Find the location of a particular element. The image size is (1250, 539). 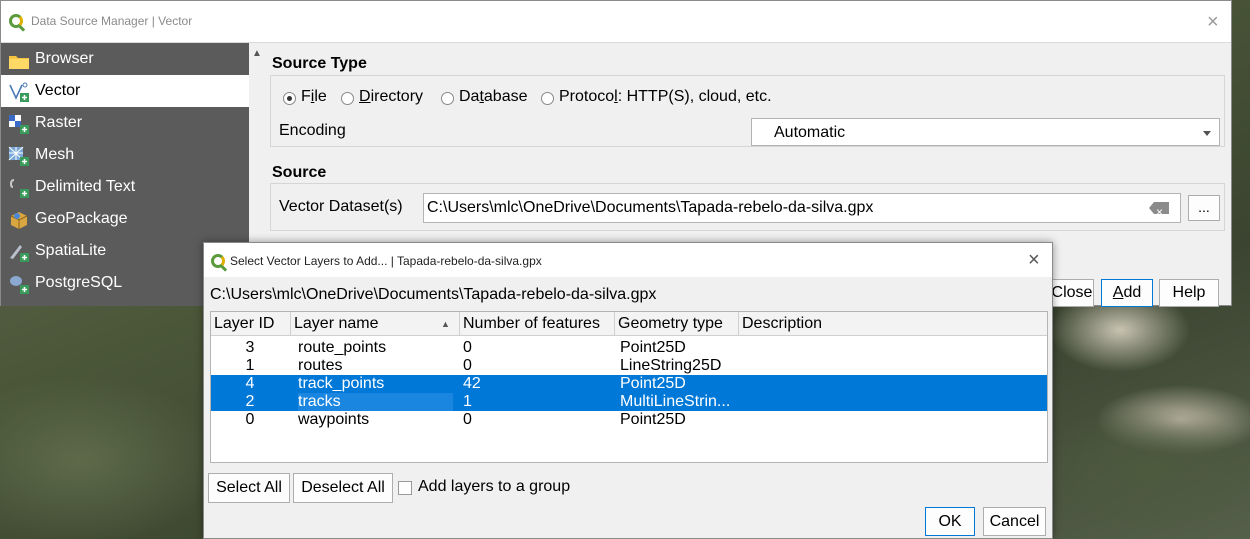

directory-radio-label: Directory is located at coordinates (391, 97).